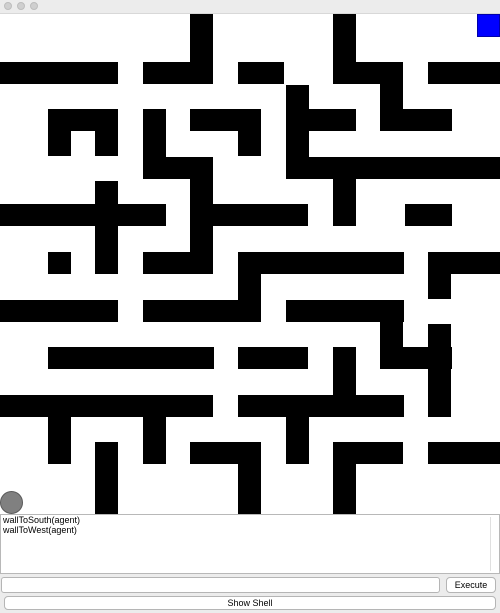  I want to click on command-input, so click(220, 585).